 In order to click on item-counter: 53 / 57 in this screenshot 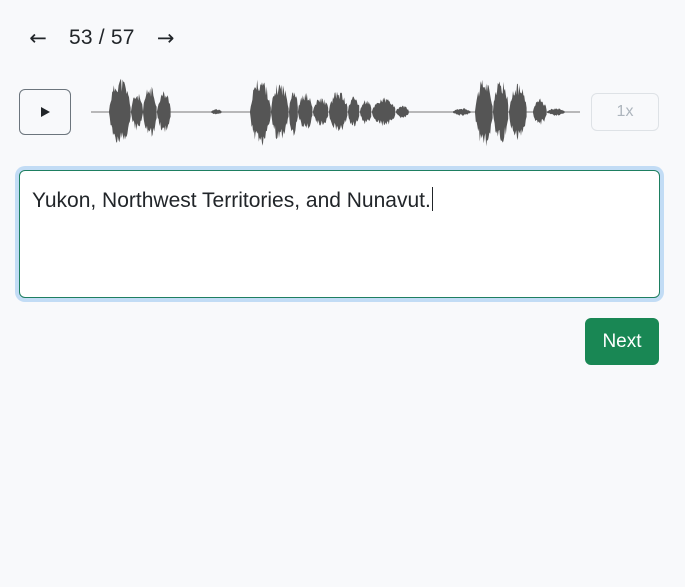, I will do `click(102, 37)`.